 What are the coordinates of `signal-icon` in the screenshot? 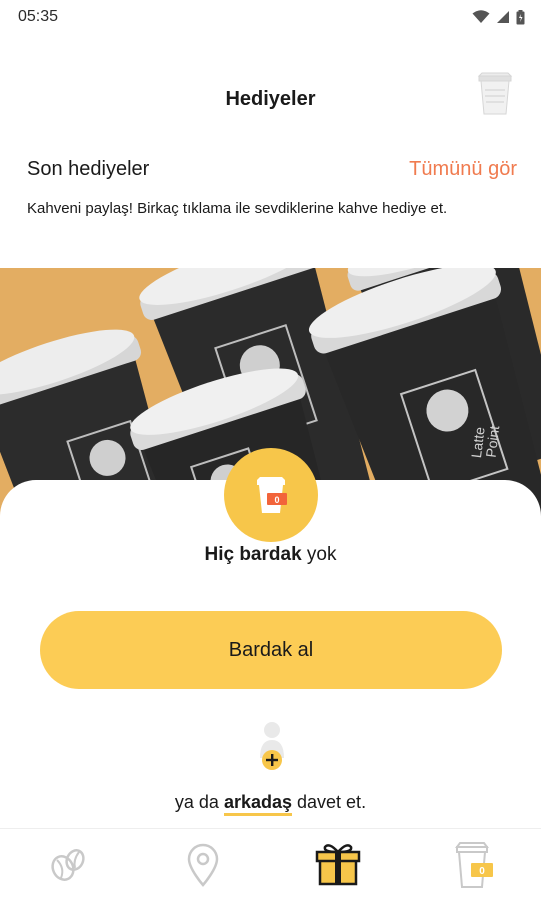 It's located at (503, 17).